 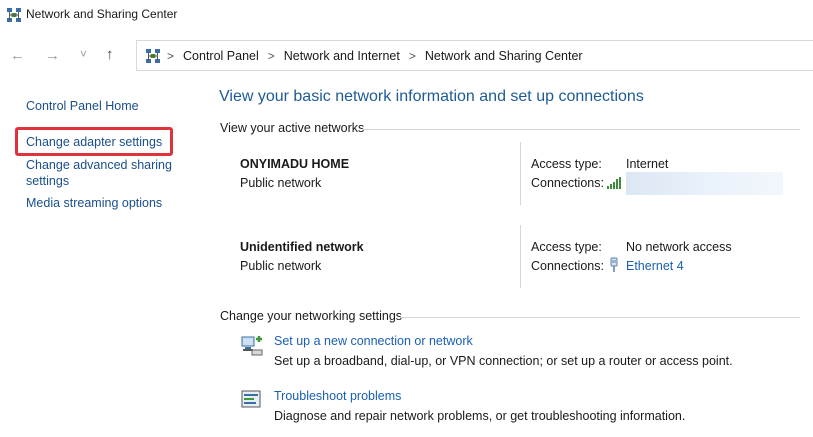 I want to click on sidebar-item-media-streaming-options: Media streaming options, so click(x=94, y=203).